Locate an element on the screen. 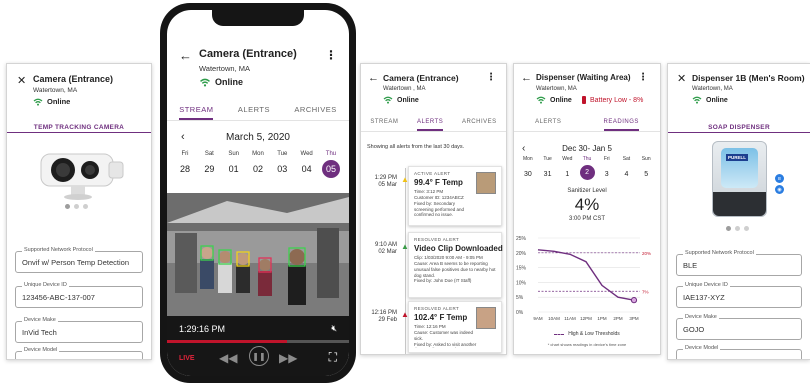  tab-bar: STREAM ALERTS ARCHIVES is located at coordinates (433, 125).